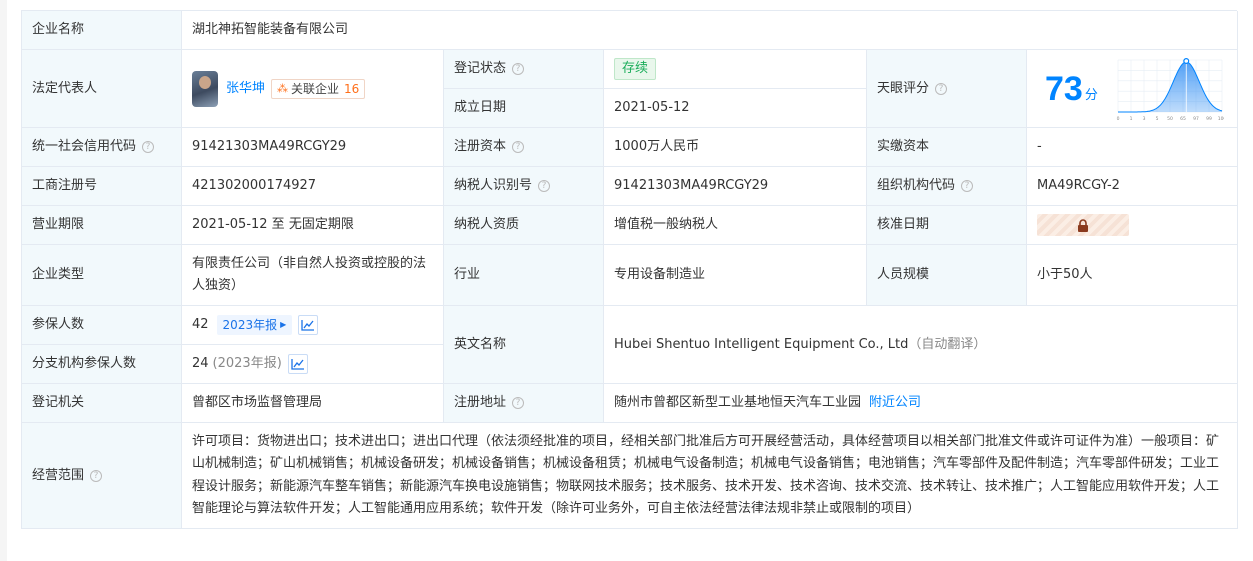 The width and height of the screenshot is (1253, 561). What do you see at coordinates (1209, 119) in the screenshot?
I see `chart-tick-label: 99` at bounding box center [1209, 119].